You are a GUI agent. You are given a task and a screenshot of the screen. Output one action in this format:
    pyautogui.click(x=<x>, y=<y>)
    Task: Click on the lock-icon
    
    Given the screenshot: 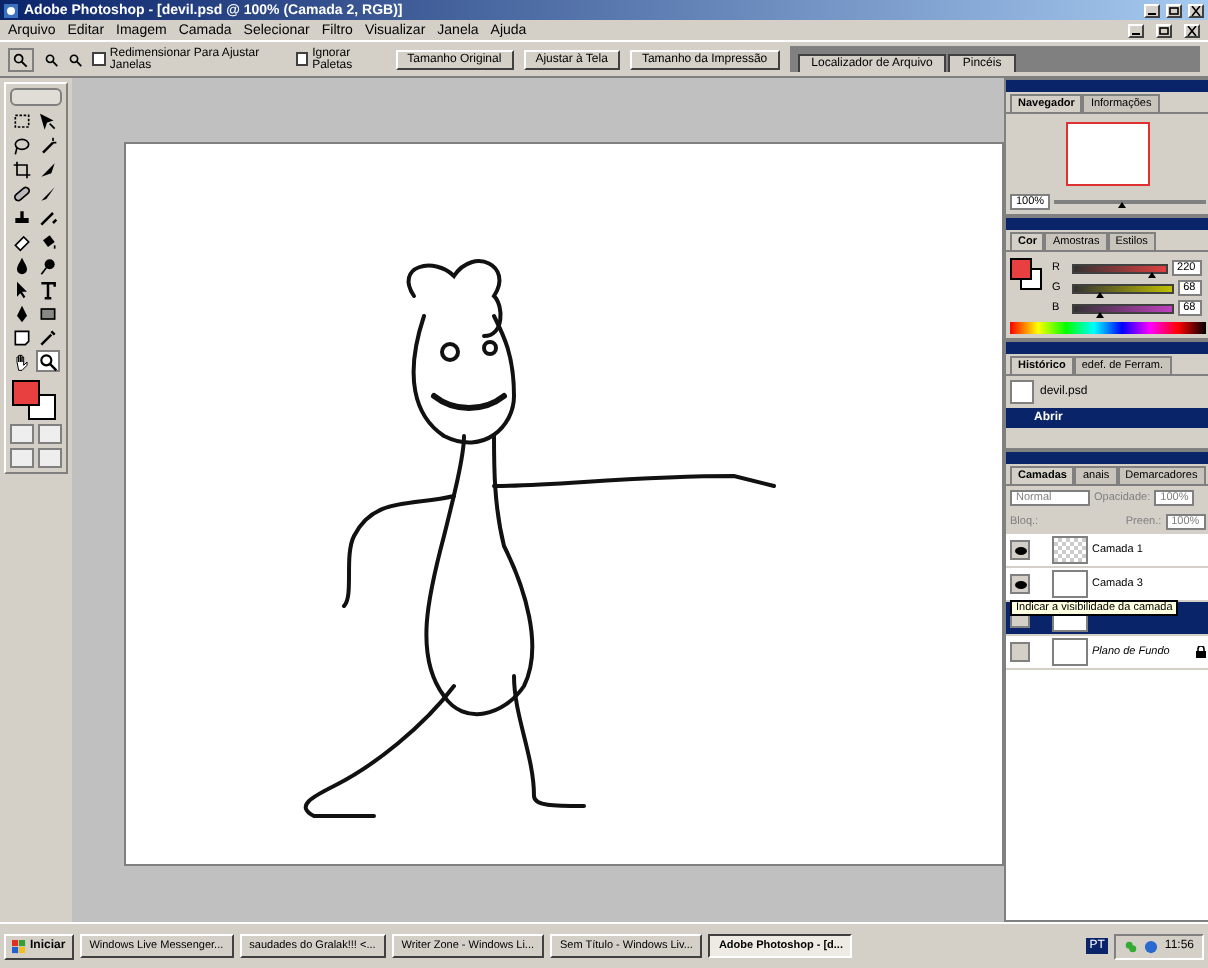 What is the action you would take?
    pyautogui.click(x=1200, y=652)
    